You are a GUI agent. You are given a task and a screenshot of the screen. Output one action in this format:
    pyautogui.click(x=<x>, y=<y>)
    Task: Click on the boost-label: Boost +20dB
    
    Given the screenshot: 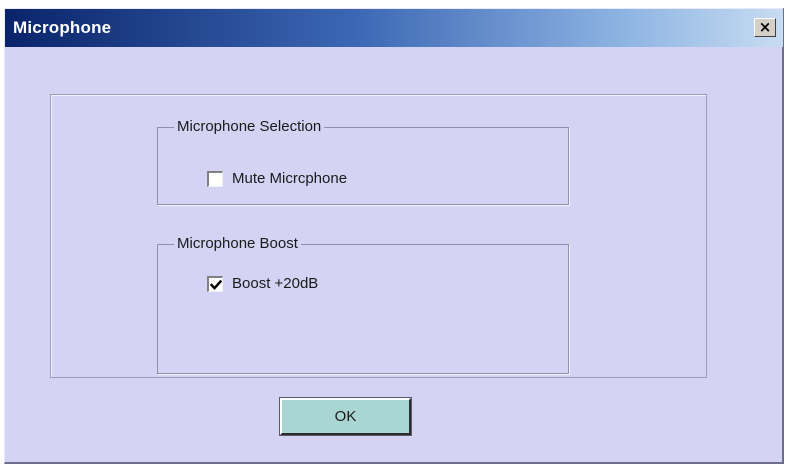 What is the action you would take?
    pyautogui.click(x=275, y=284)
    